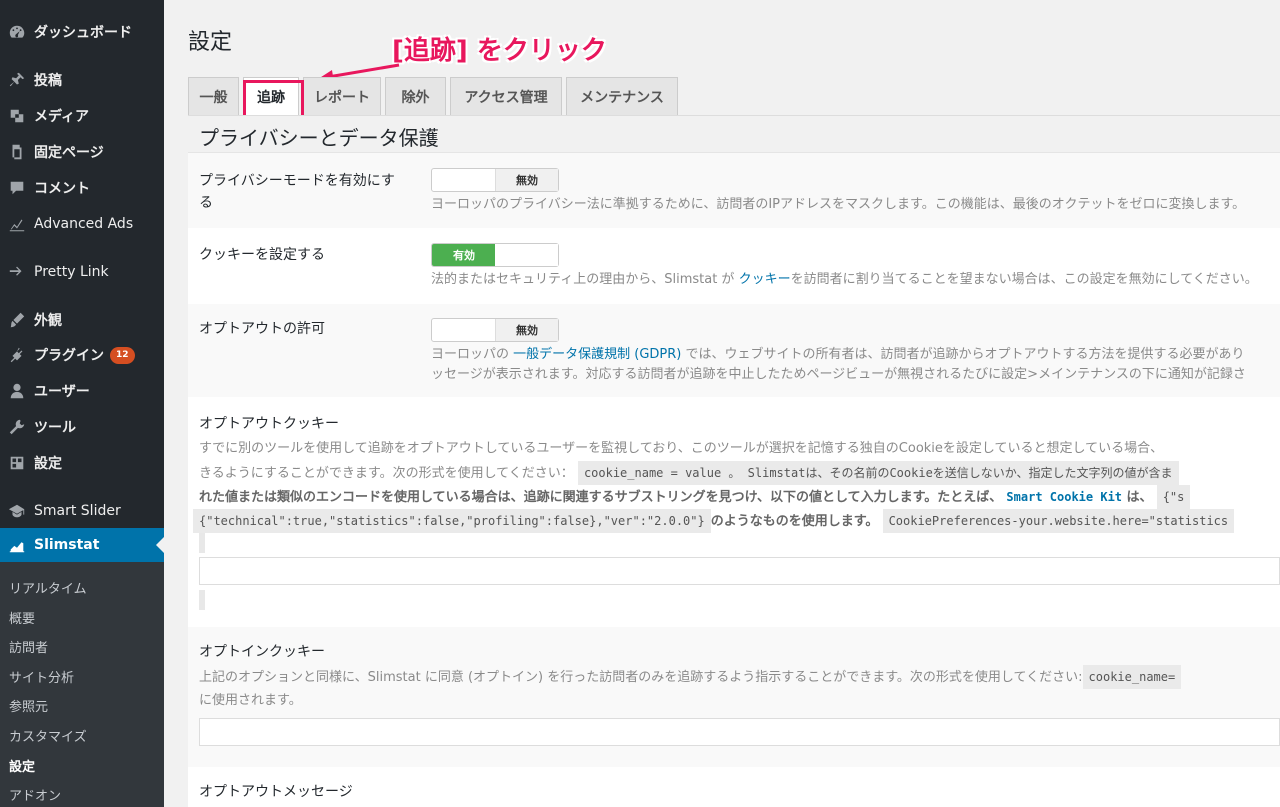 The width and height of the screenshot is (1280, 807). Describe the element at coordinates (82, 116) in the screenshot. I see `sidebar-item-media: メディア` at that location.